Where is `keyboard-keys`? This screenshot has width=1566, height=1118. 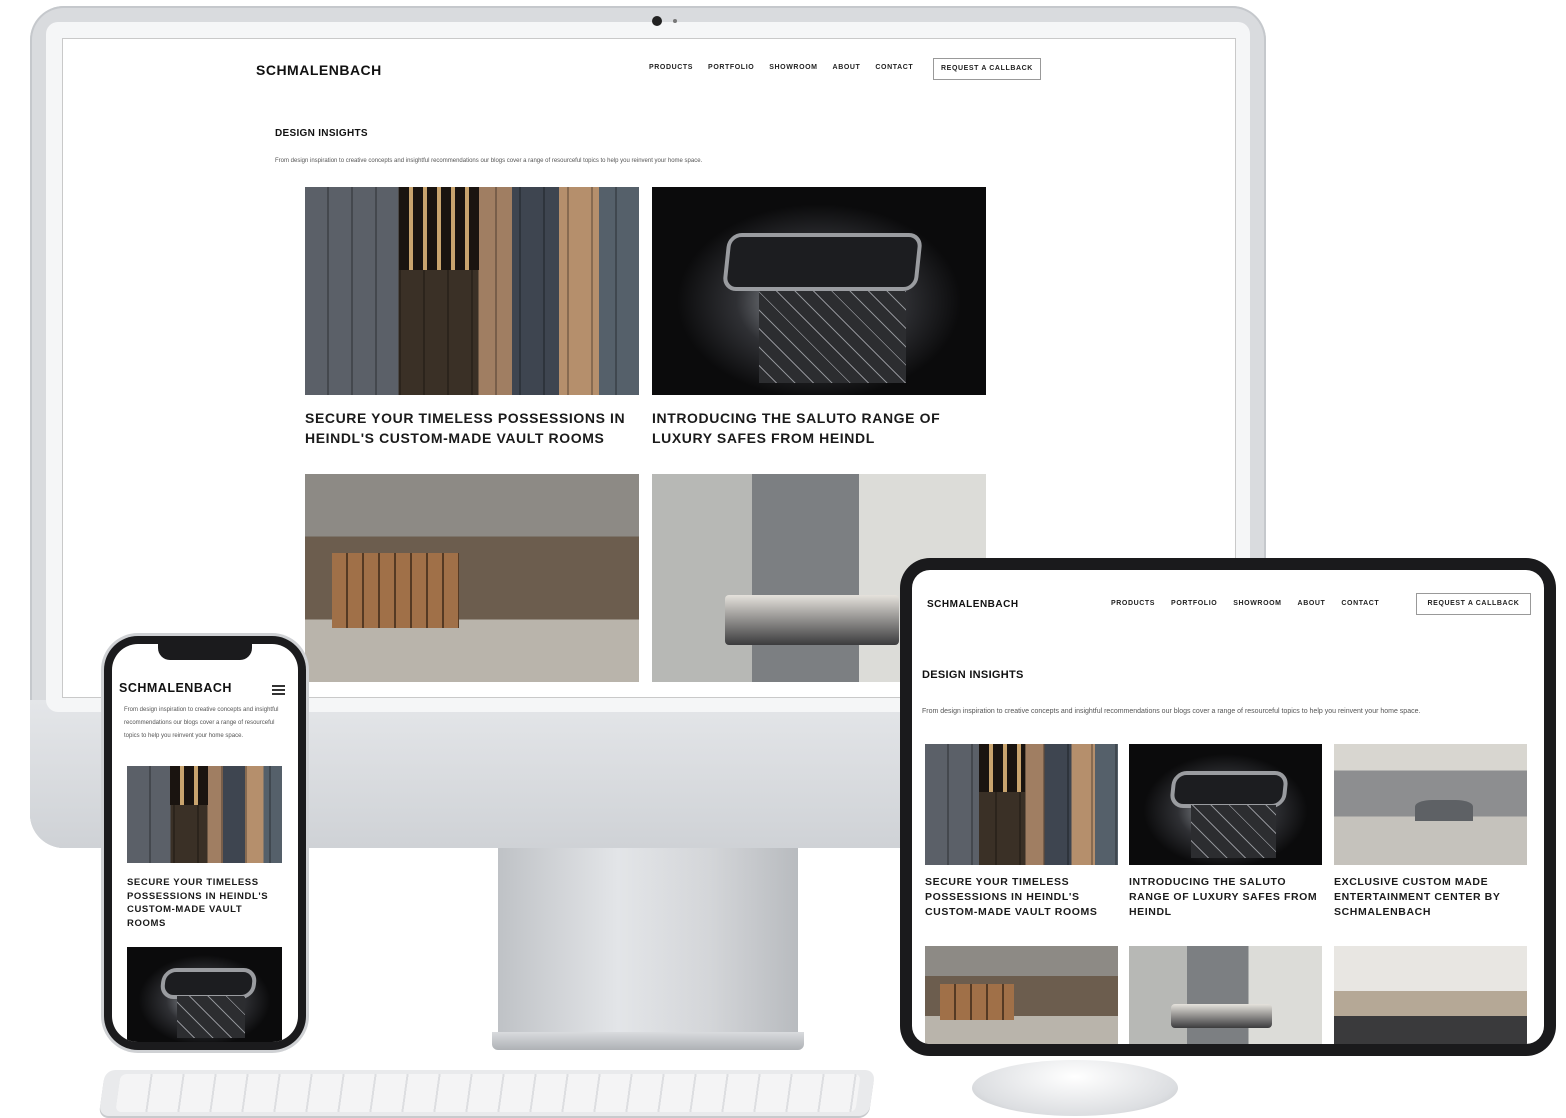 keyboard-keys is located at coordinates (488, 1093).